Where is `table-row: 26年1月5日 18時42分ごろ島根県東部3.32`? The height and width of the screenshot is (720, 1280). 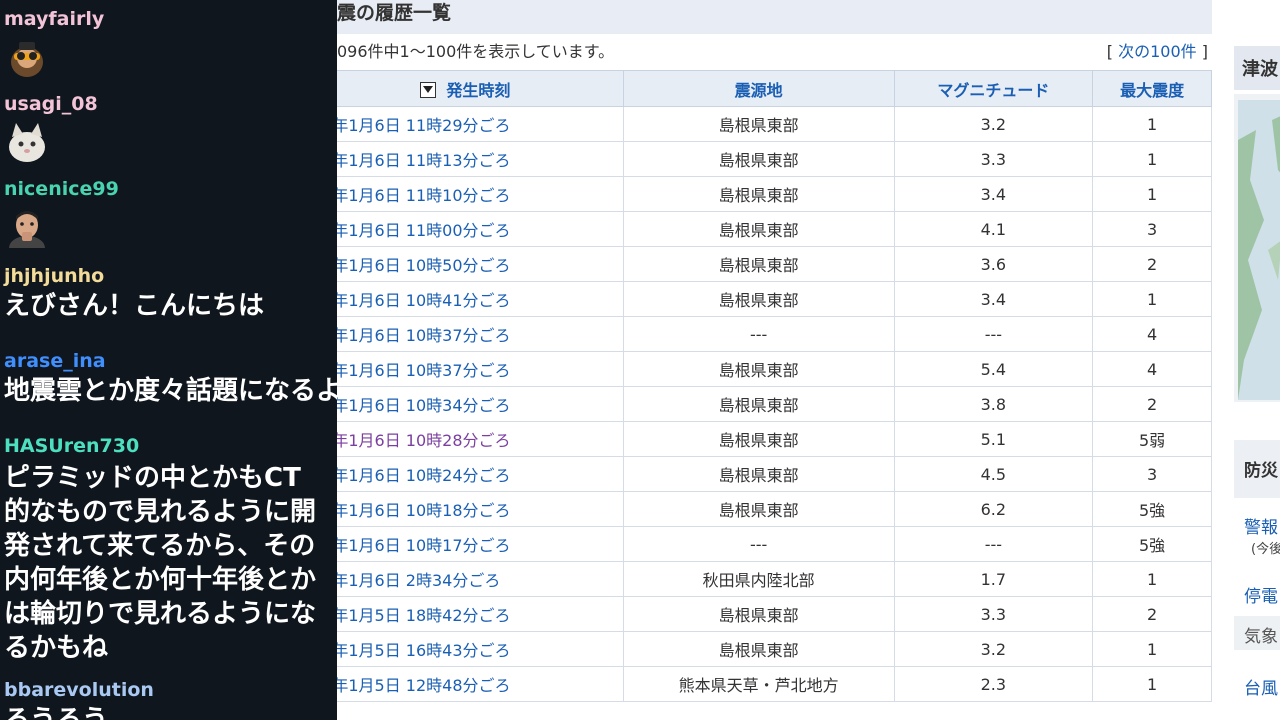
table-row: 26年1月5日 18時42分ごろ島根県東部3.32 is located at coordinates (774, 614).